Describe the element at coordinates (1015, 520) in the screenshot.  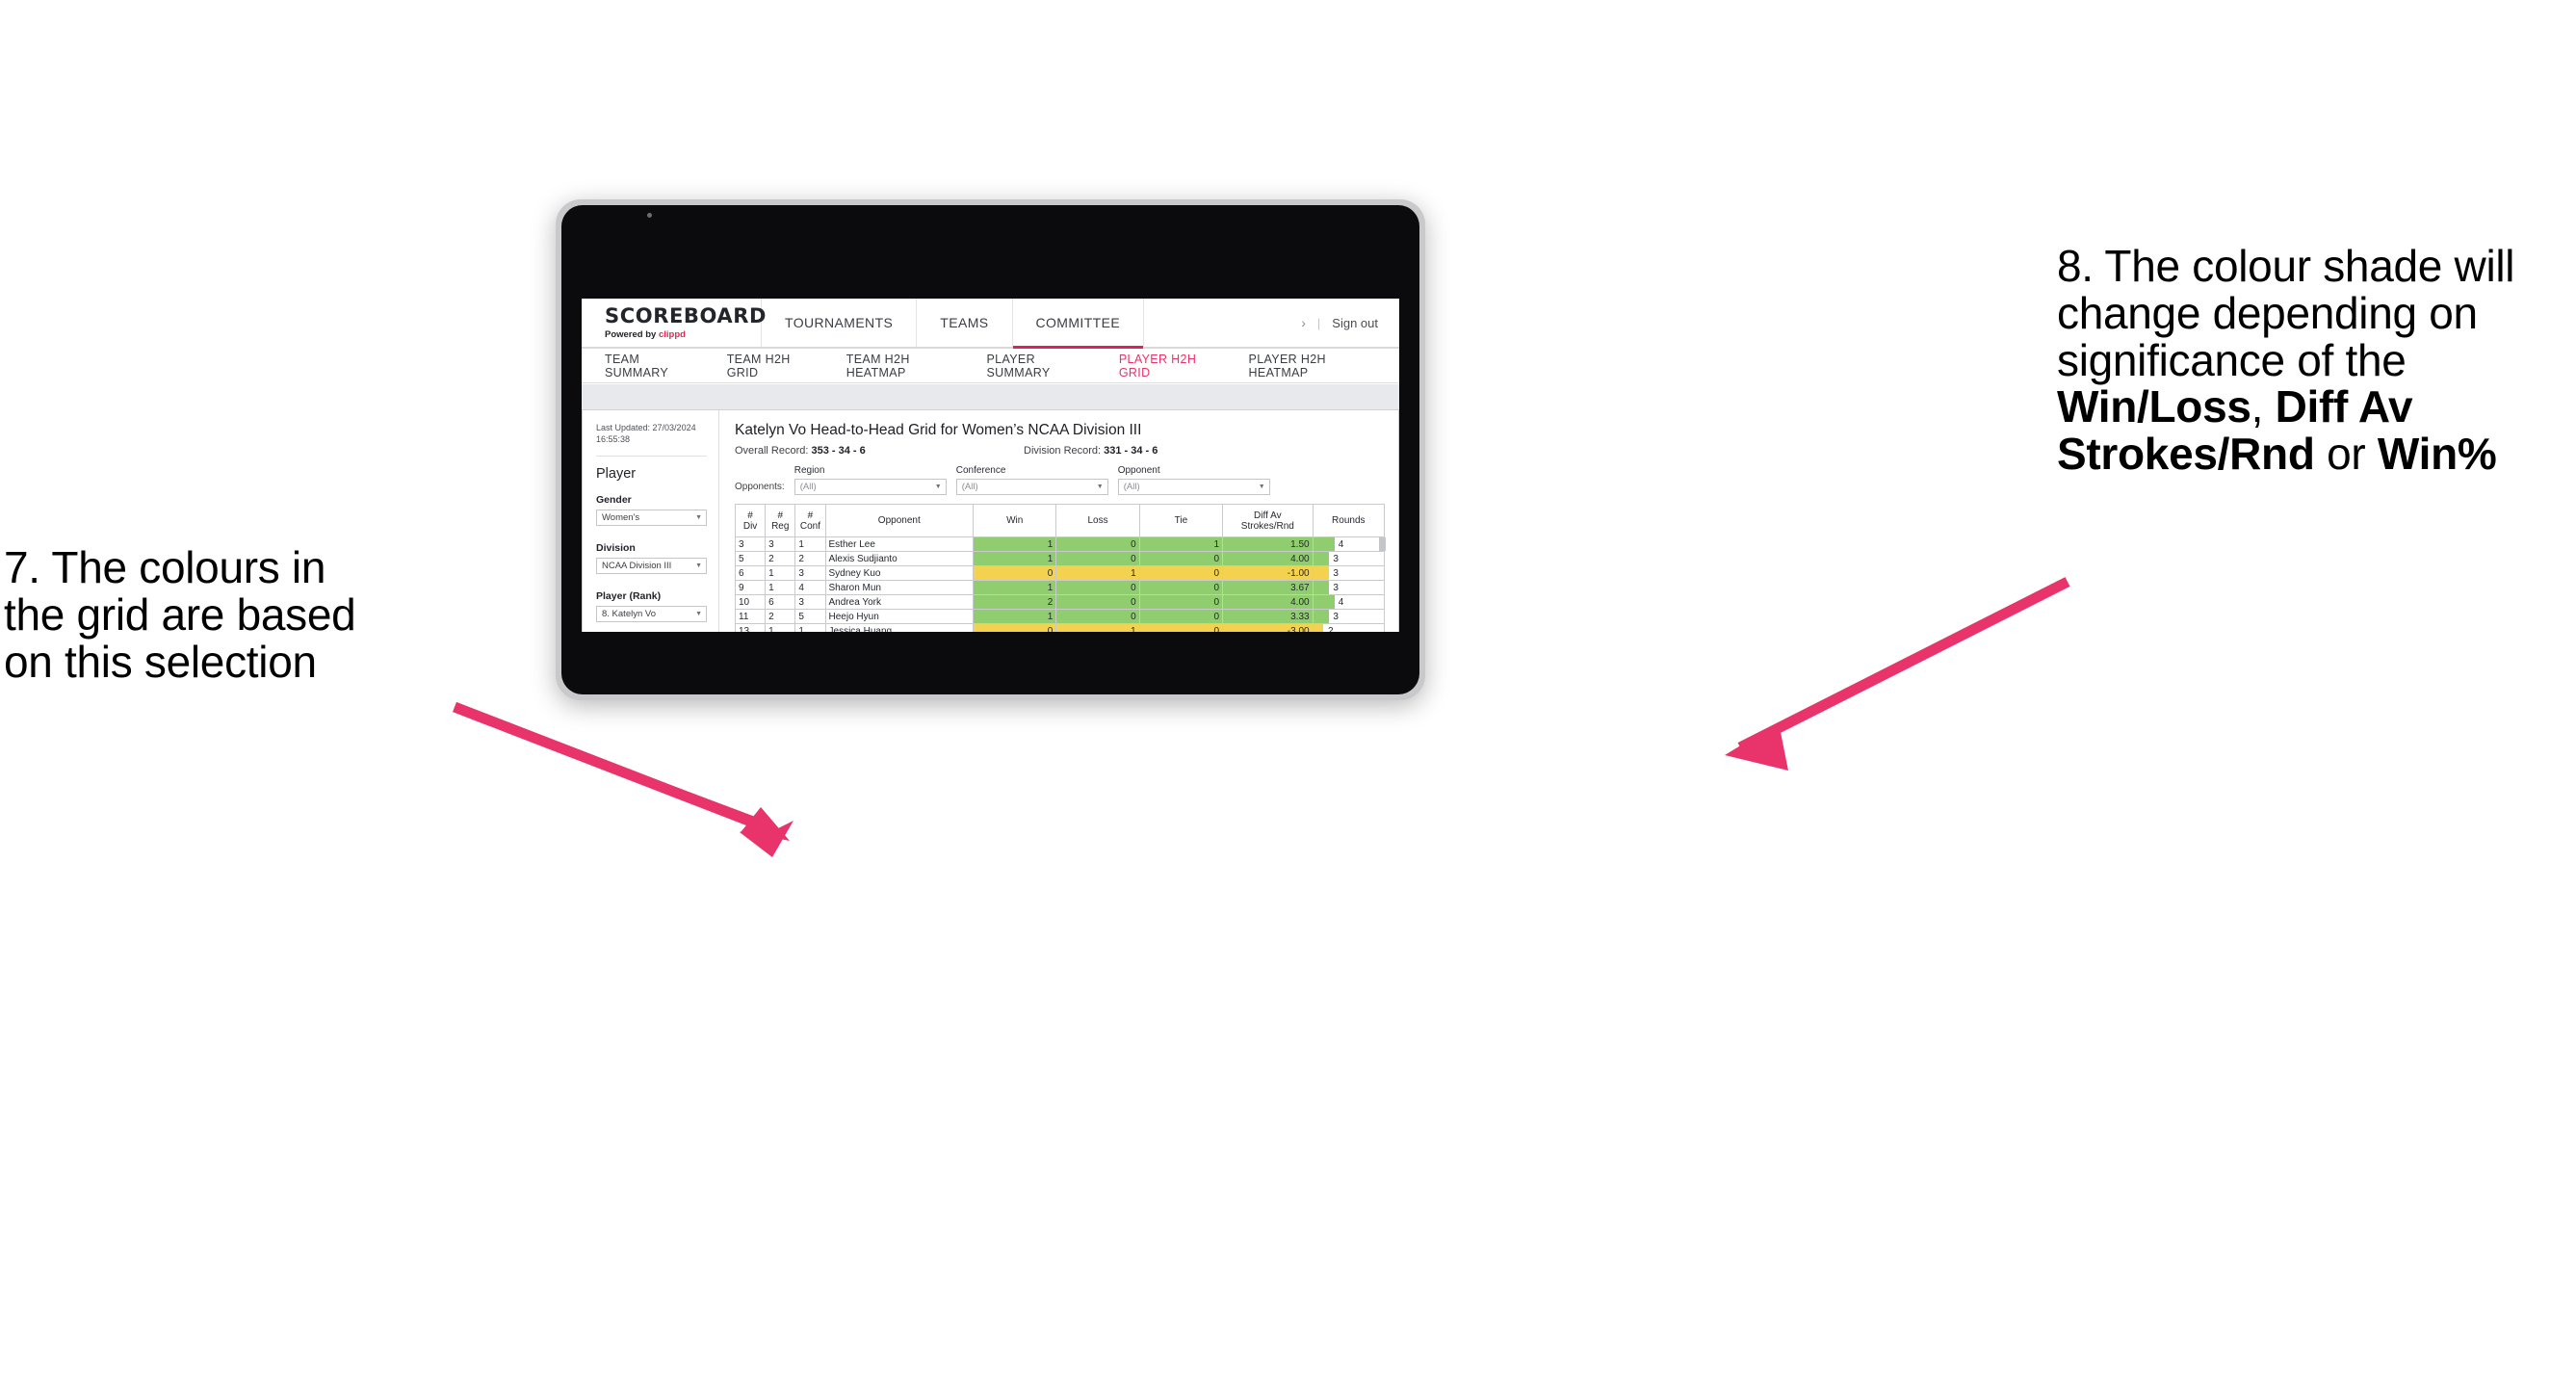
I see `col-win: Win` at that location.